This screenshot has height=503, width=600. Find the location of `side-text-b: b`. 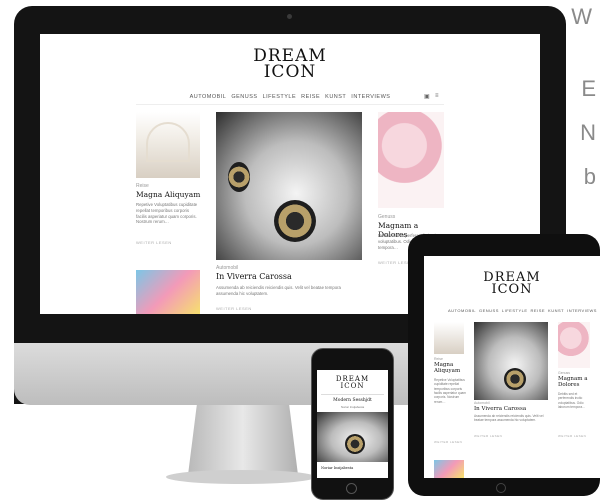

side-text-b: b is located at coordinates (589, 176).